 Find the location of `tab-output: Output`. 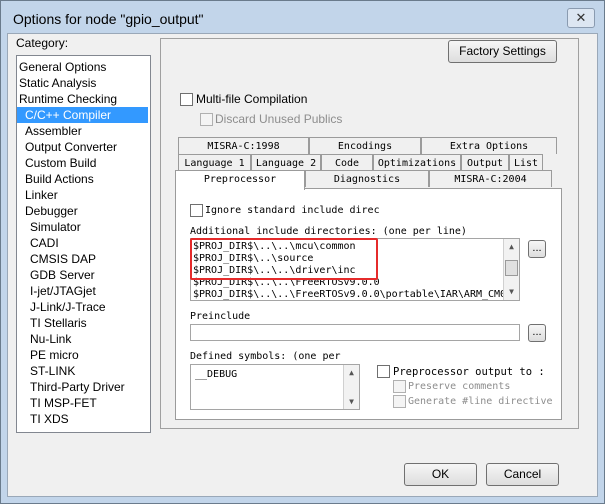

tab-output: Output is located at coordinates (485, 162).